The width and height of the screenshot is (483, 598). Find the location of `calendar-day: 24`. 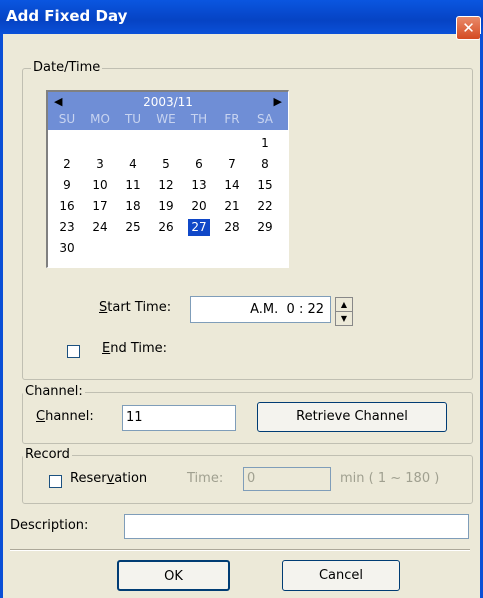

calendar-day: 24 is located at coordinates (100, 227).